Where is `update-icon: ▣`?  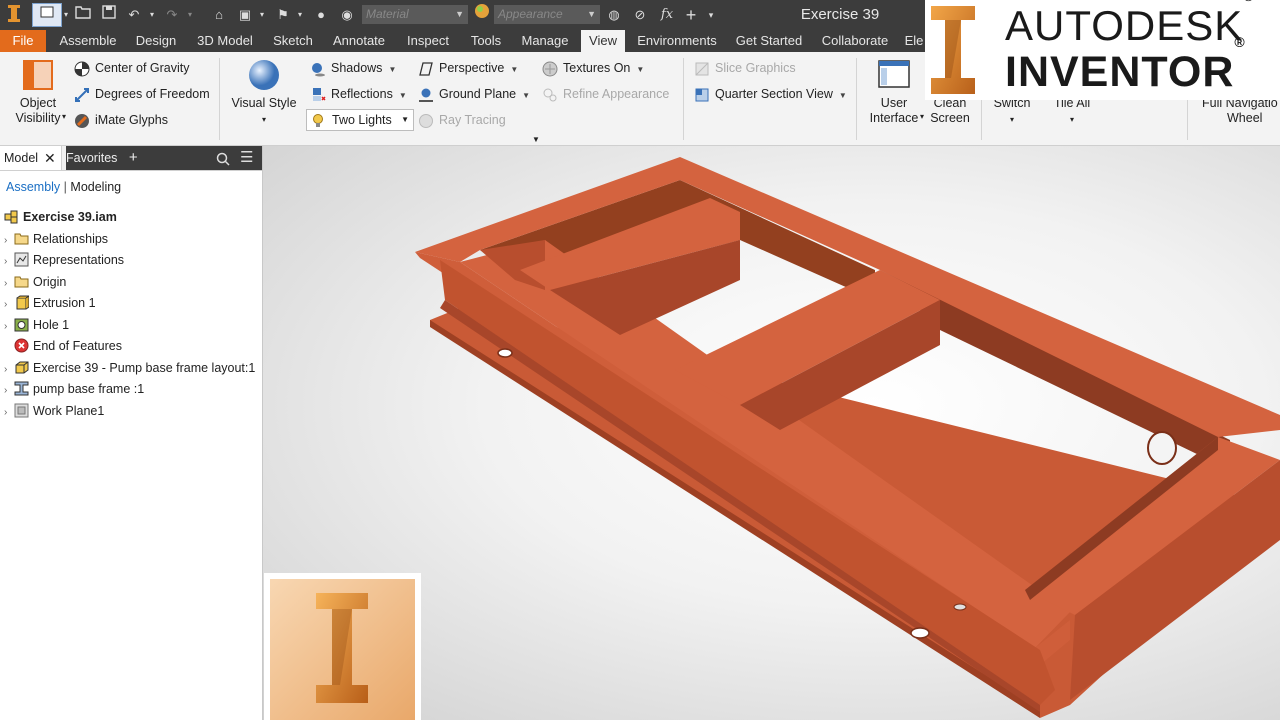 update-icon: ▣ is located at coordinates (245, 15).